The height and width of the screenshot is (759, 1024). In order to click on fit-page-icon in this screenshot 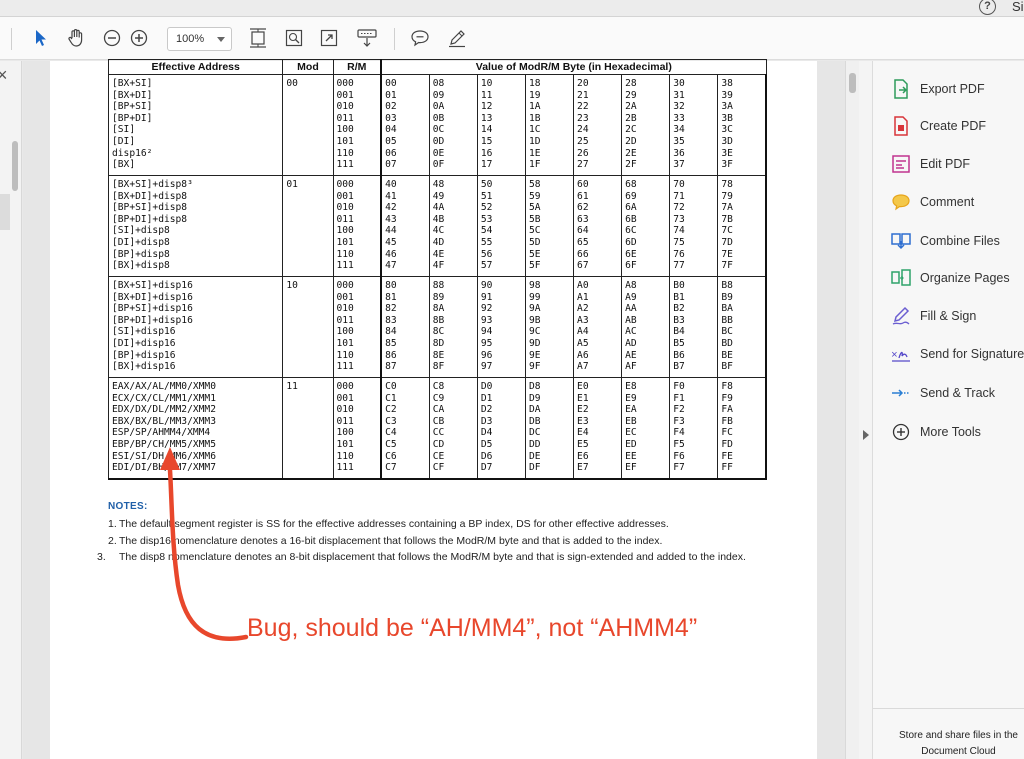, I will do `click(258, 38)`.